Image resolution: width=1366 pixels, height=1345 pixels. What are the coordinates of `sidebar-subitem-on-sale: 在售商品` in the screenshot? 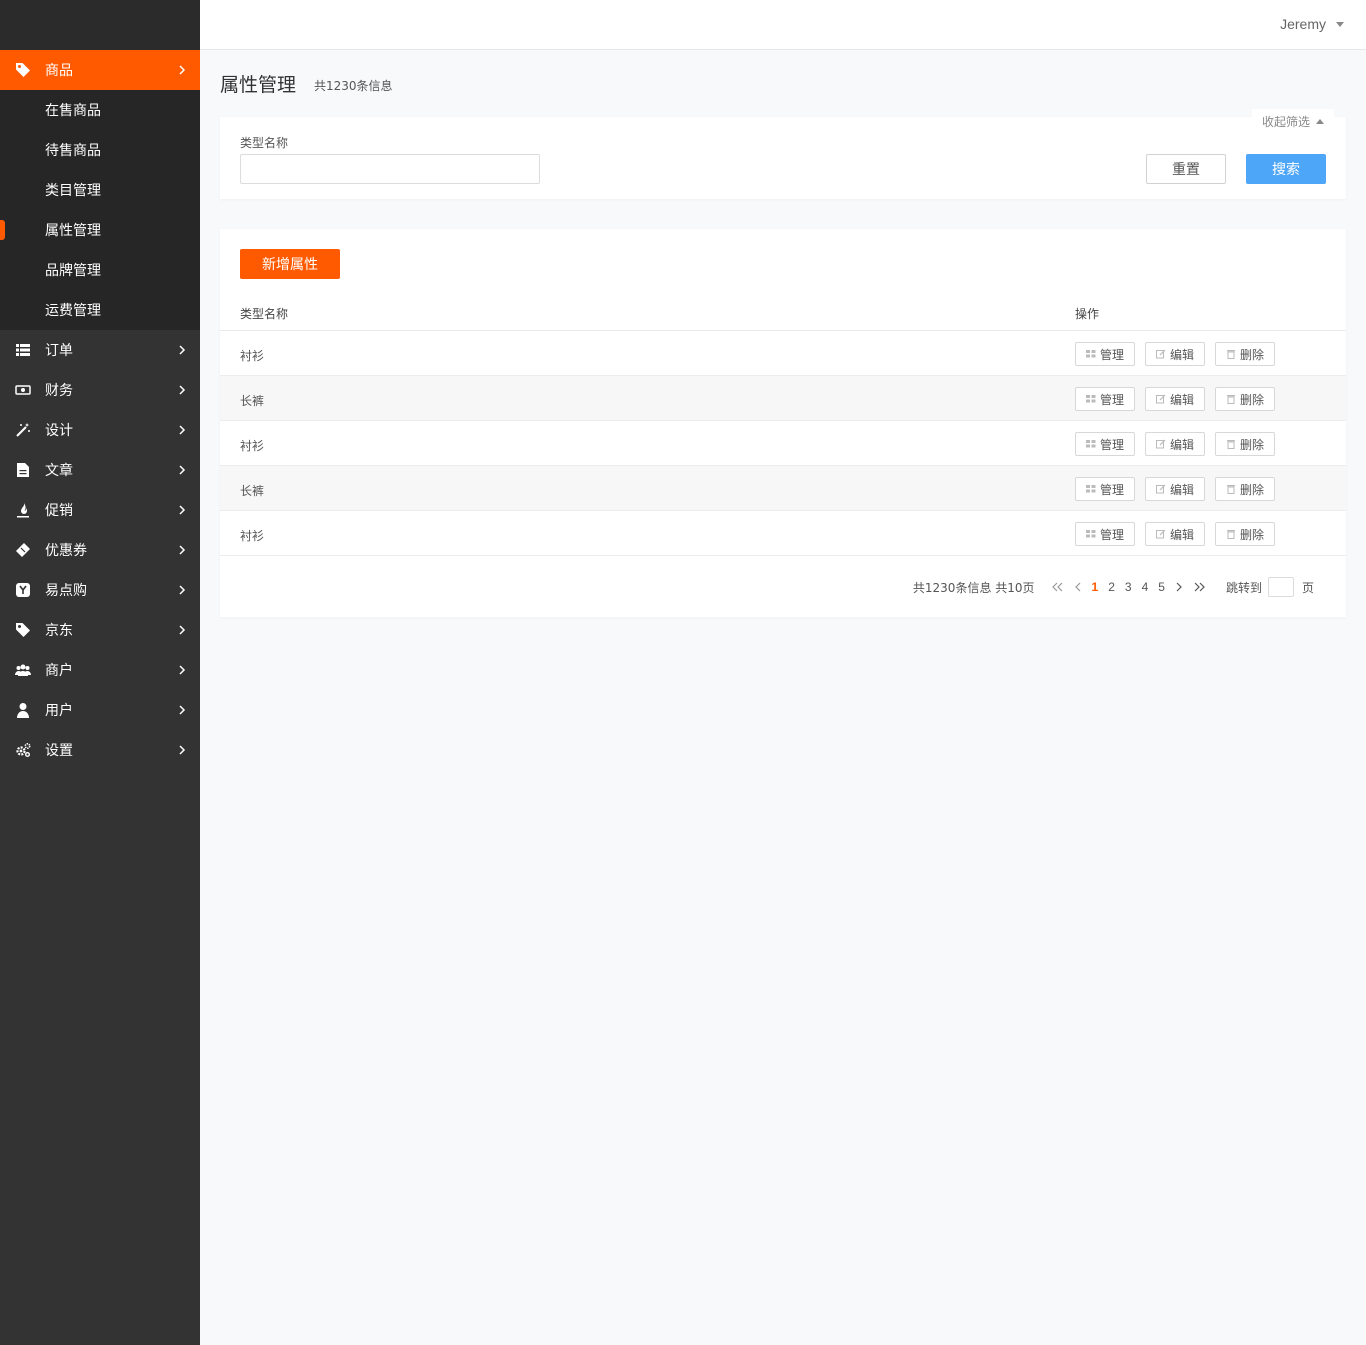 It's located at (100, 110).